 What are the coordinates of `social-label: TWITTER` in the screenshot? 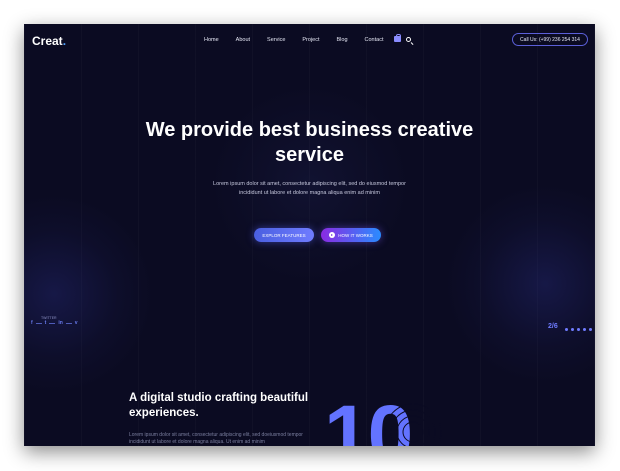 It's located at (49, 318).